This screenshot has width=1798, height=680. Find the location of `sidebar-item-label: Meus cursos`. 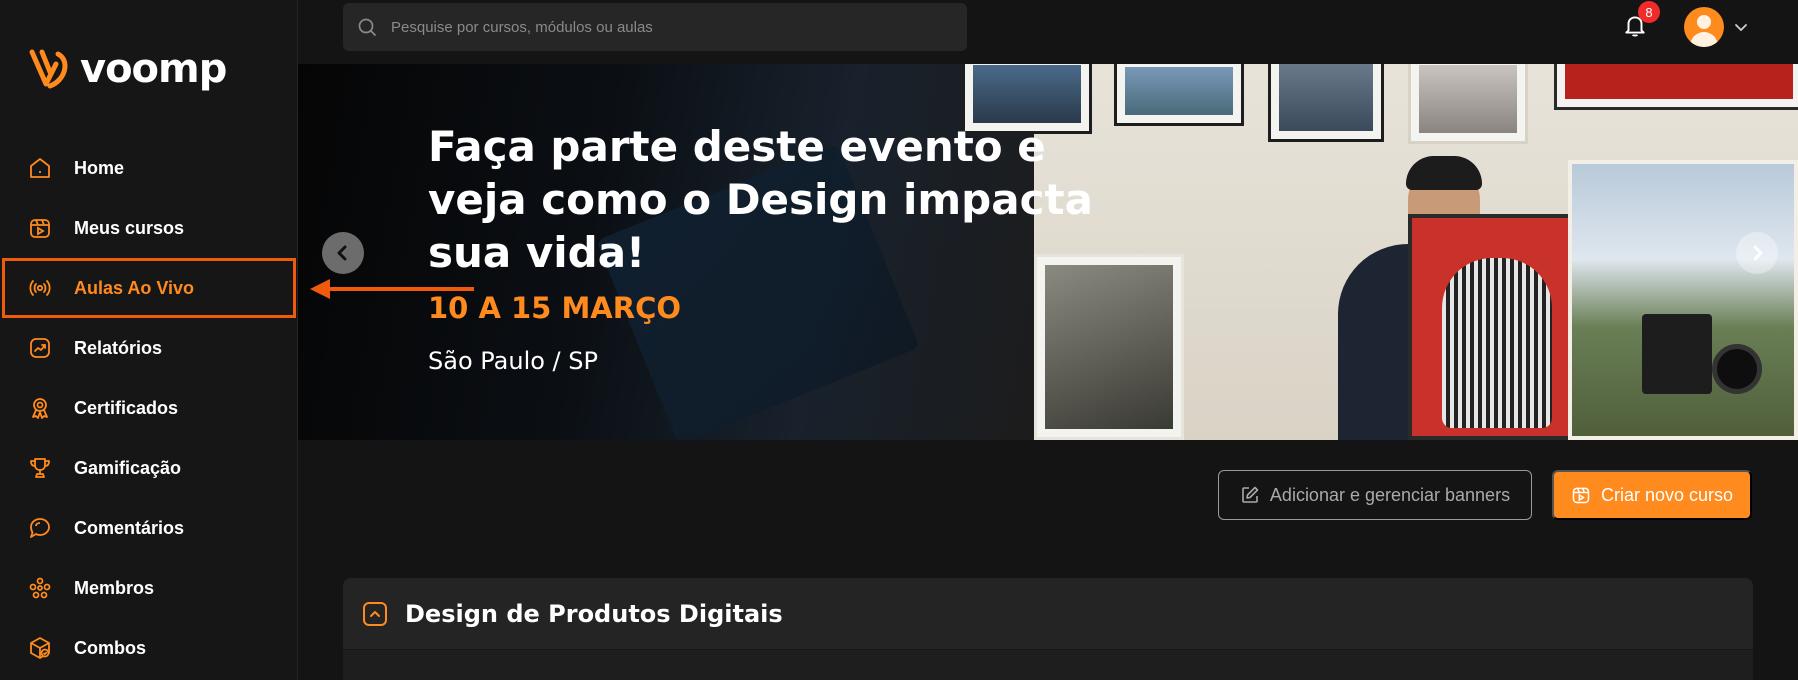

sidebar-item-label: Meus cursos is located at coordinates (129, 227).